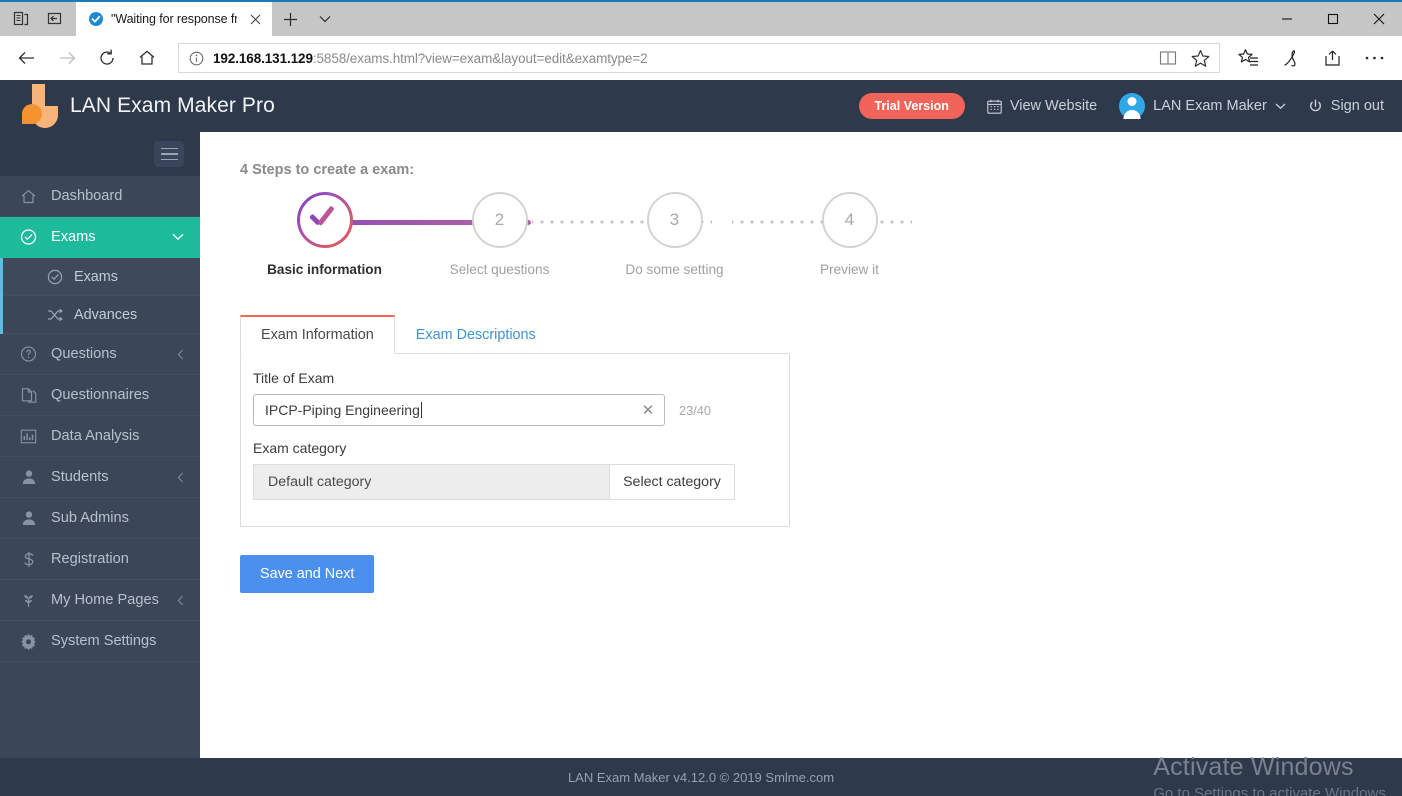 This screenshot has height=796, width=1402. Describe the element at coordinates (73, 237) in the screenshot. I see `sidebar-item-label: Exams` at that location.